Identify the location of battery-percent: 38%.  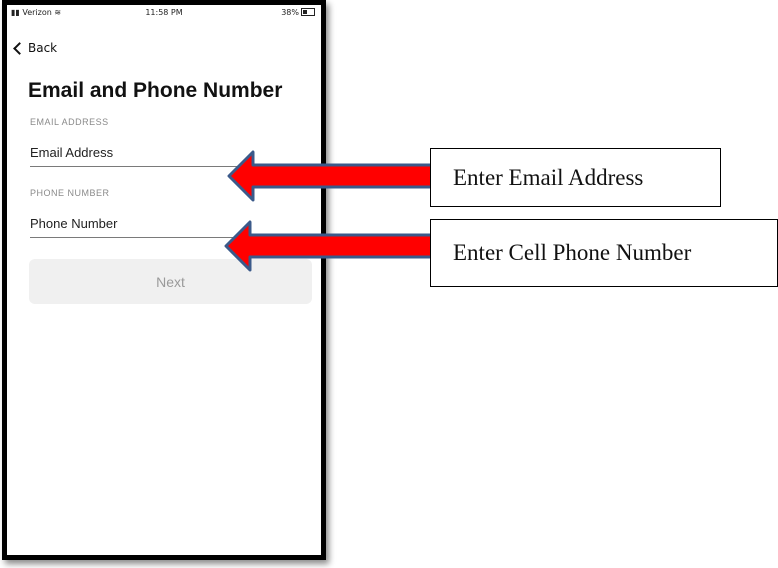
(290, 12).